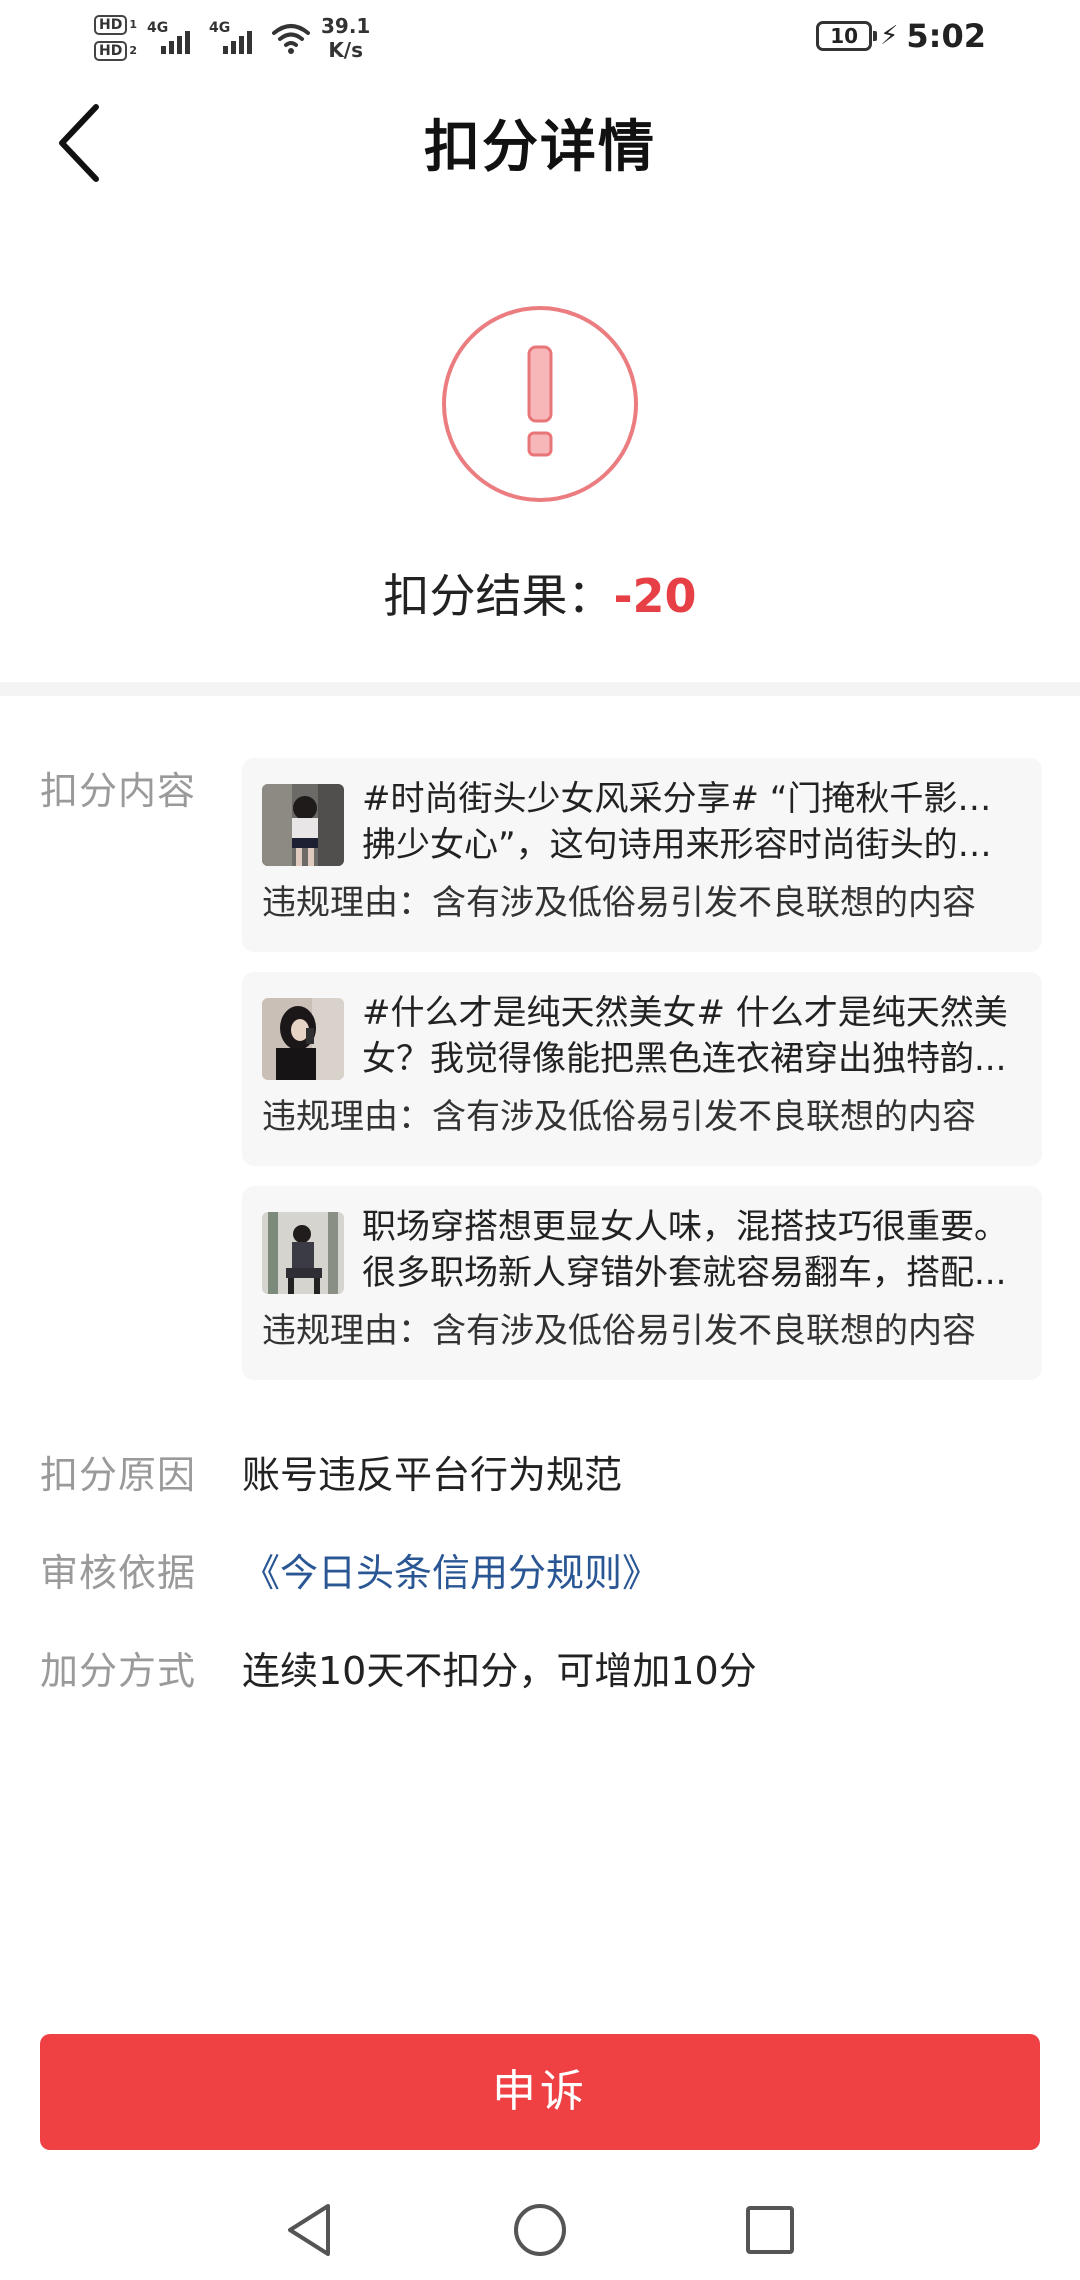 The height and width of the screenshot is (2280, 1080). Describe the element at coordinates (655, 596) in the screenshot. I see `result-score: -20` at that location.